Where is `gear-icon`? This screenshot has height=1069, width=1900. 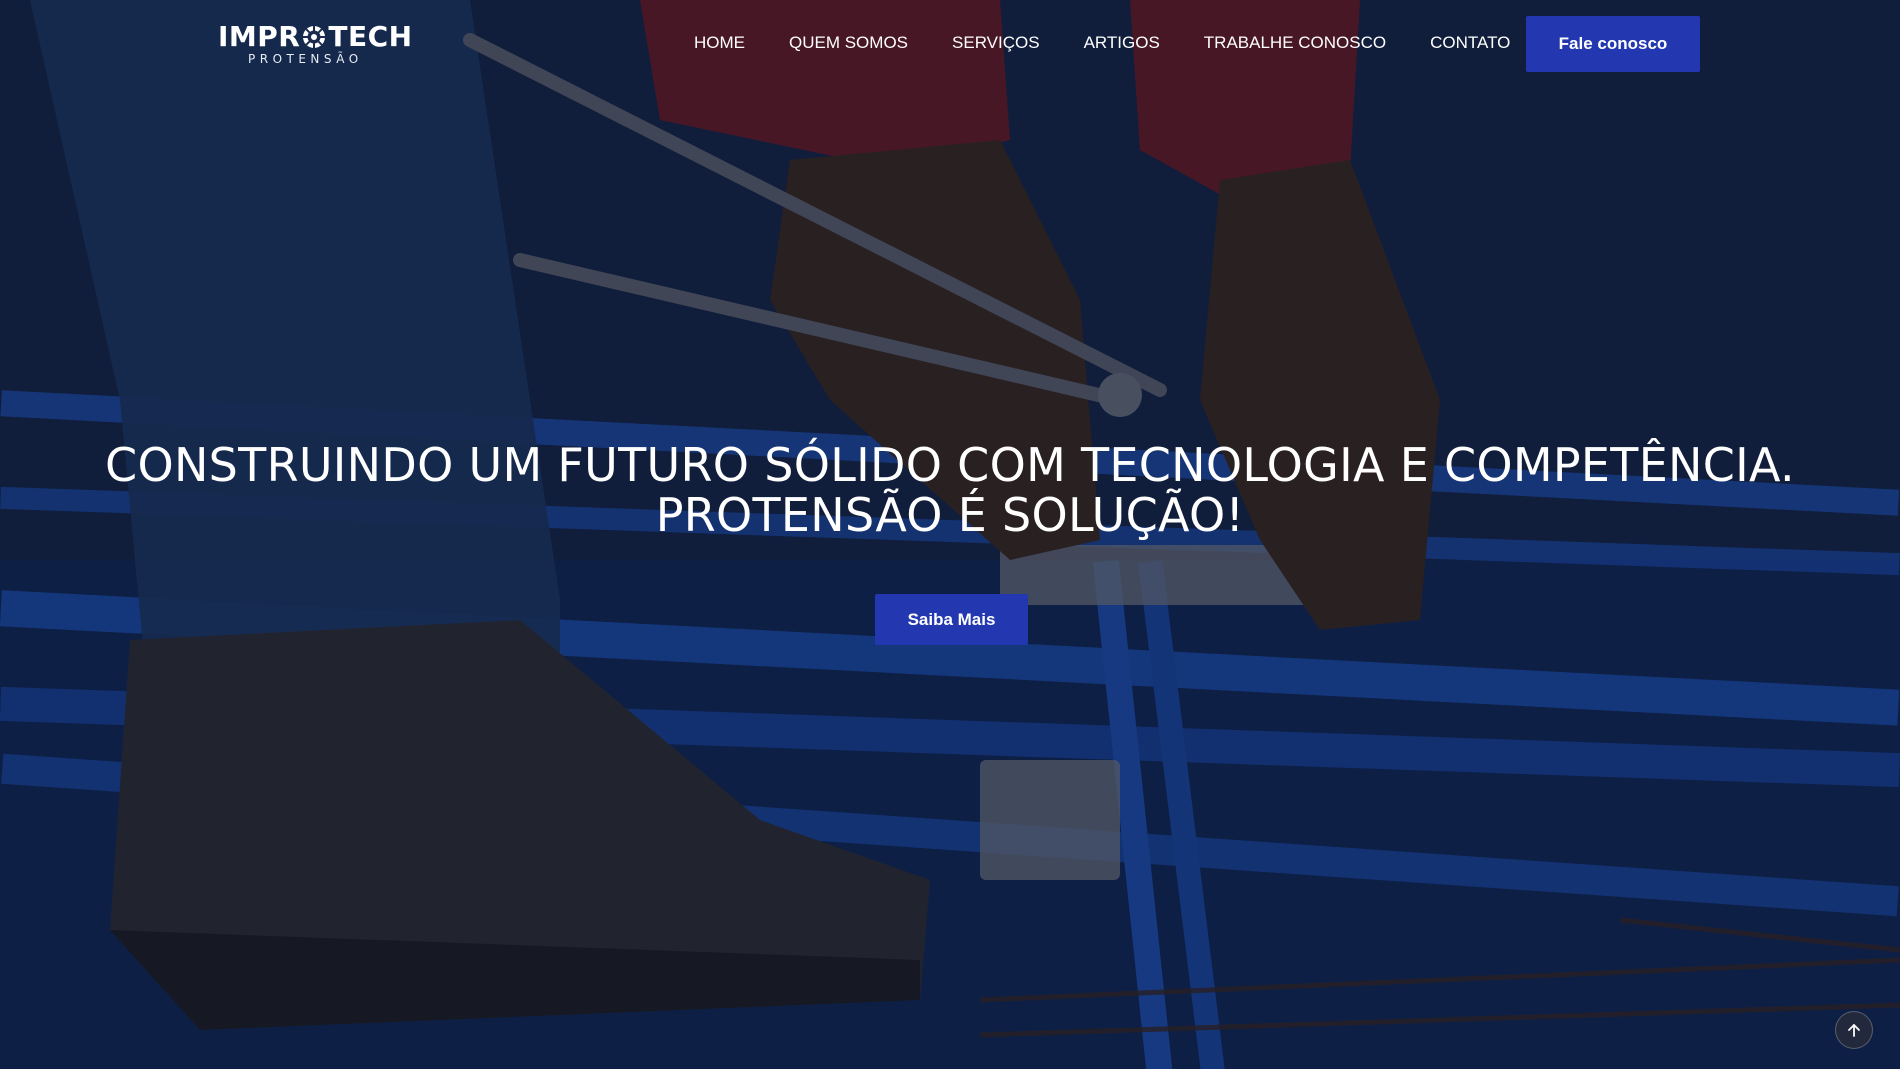 gear-icon is located at coordinates (314, 37).